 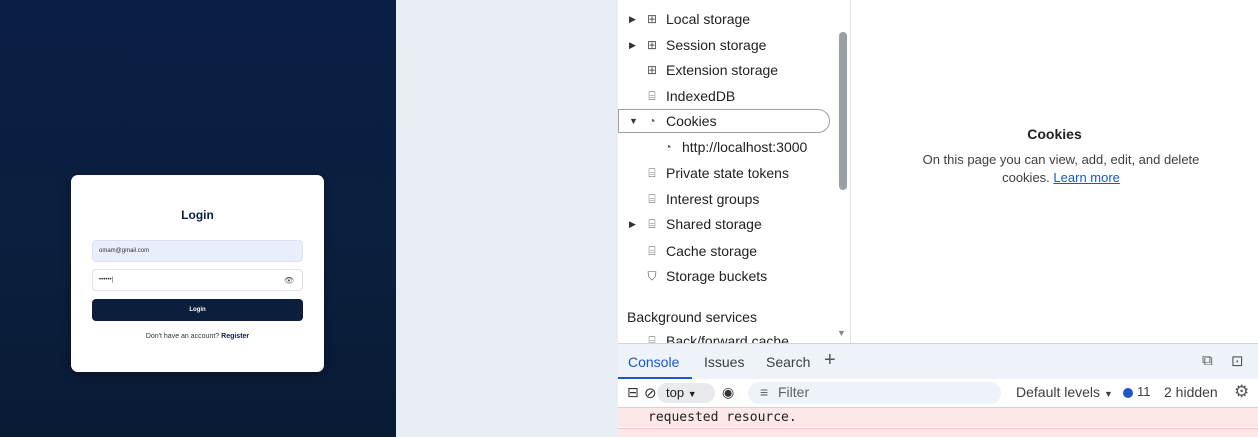 I want to click on email-field: omam@gmail.com, so click(x=197, y=251).